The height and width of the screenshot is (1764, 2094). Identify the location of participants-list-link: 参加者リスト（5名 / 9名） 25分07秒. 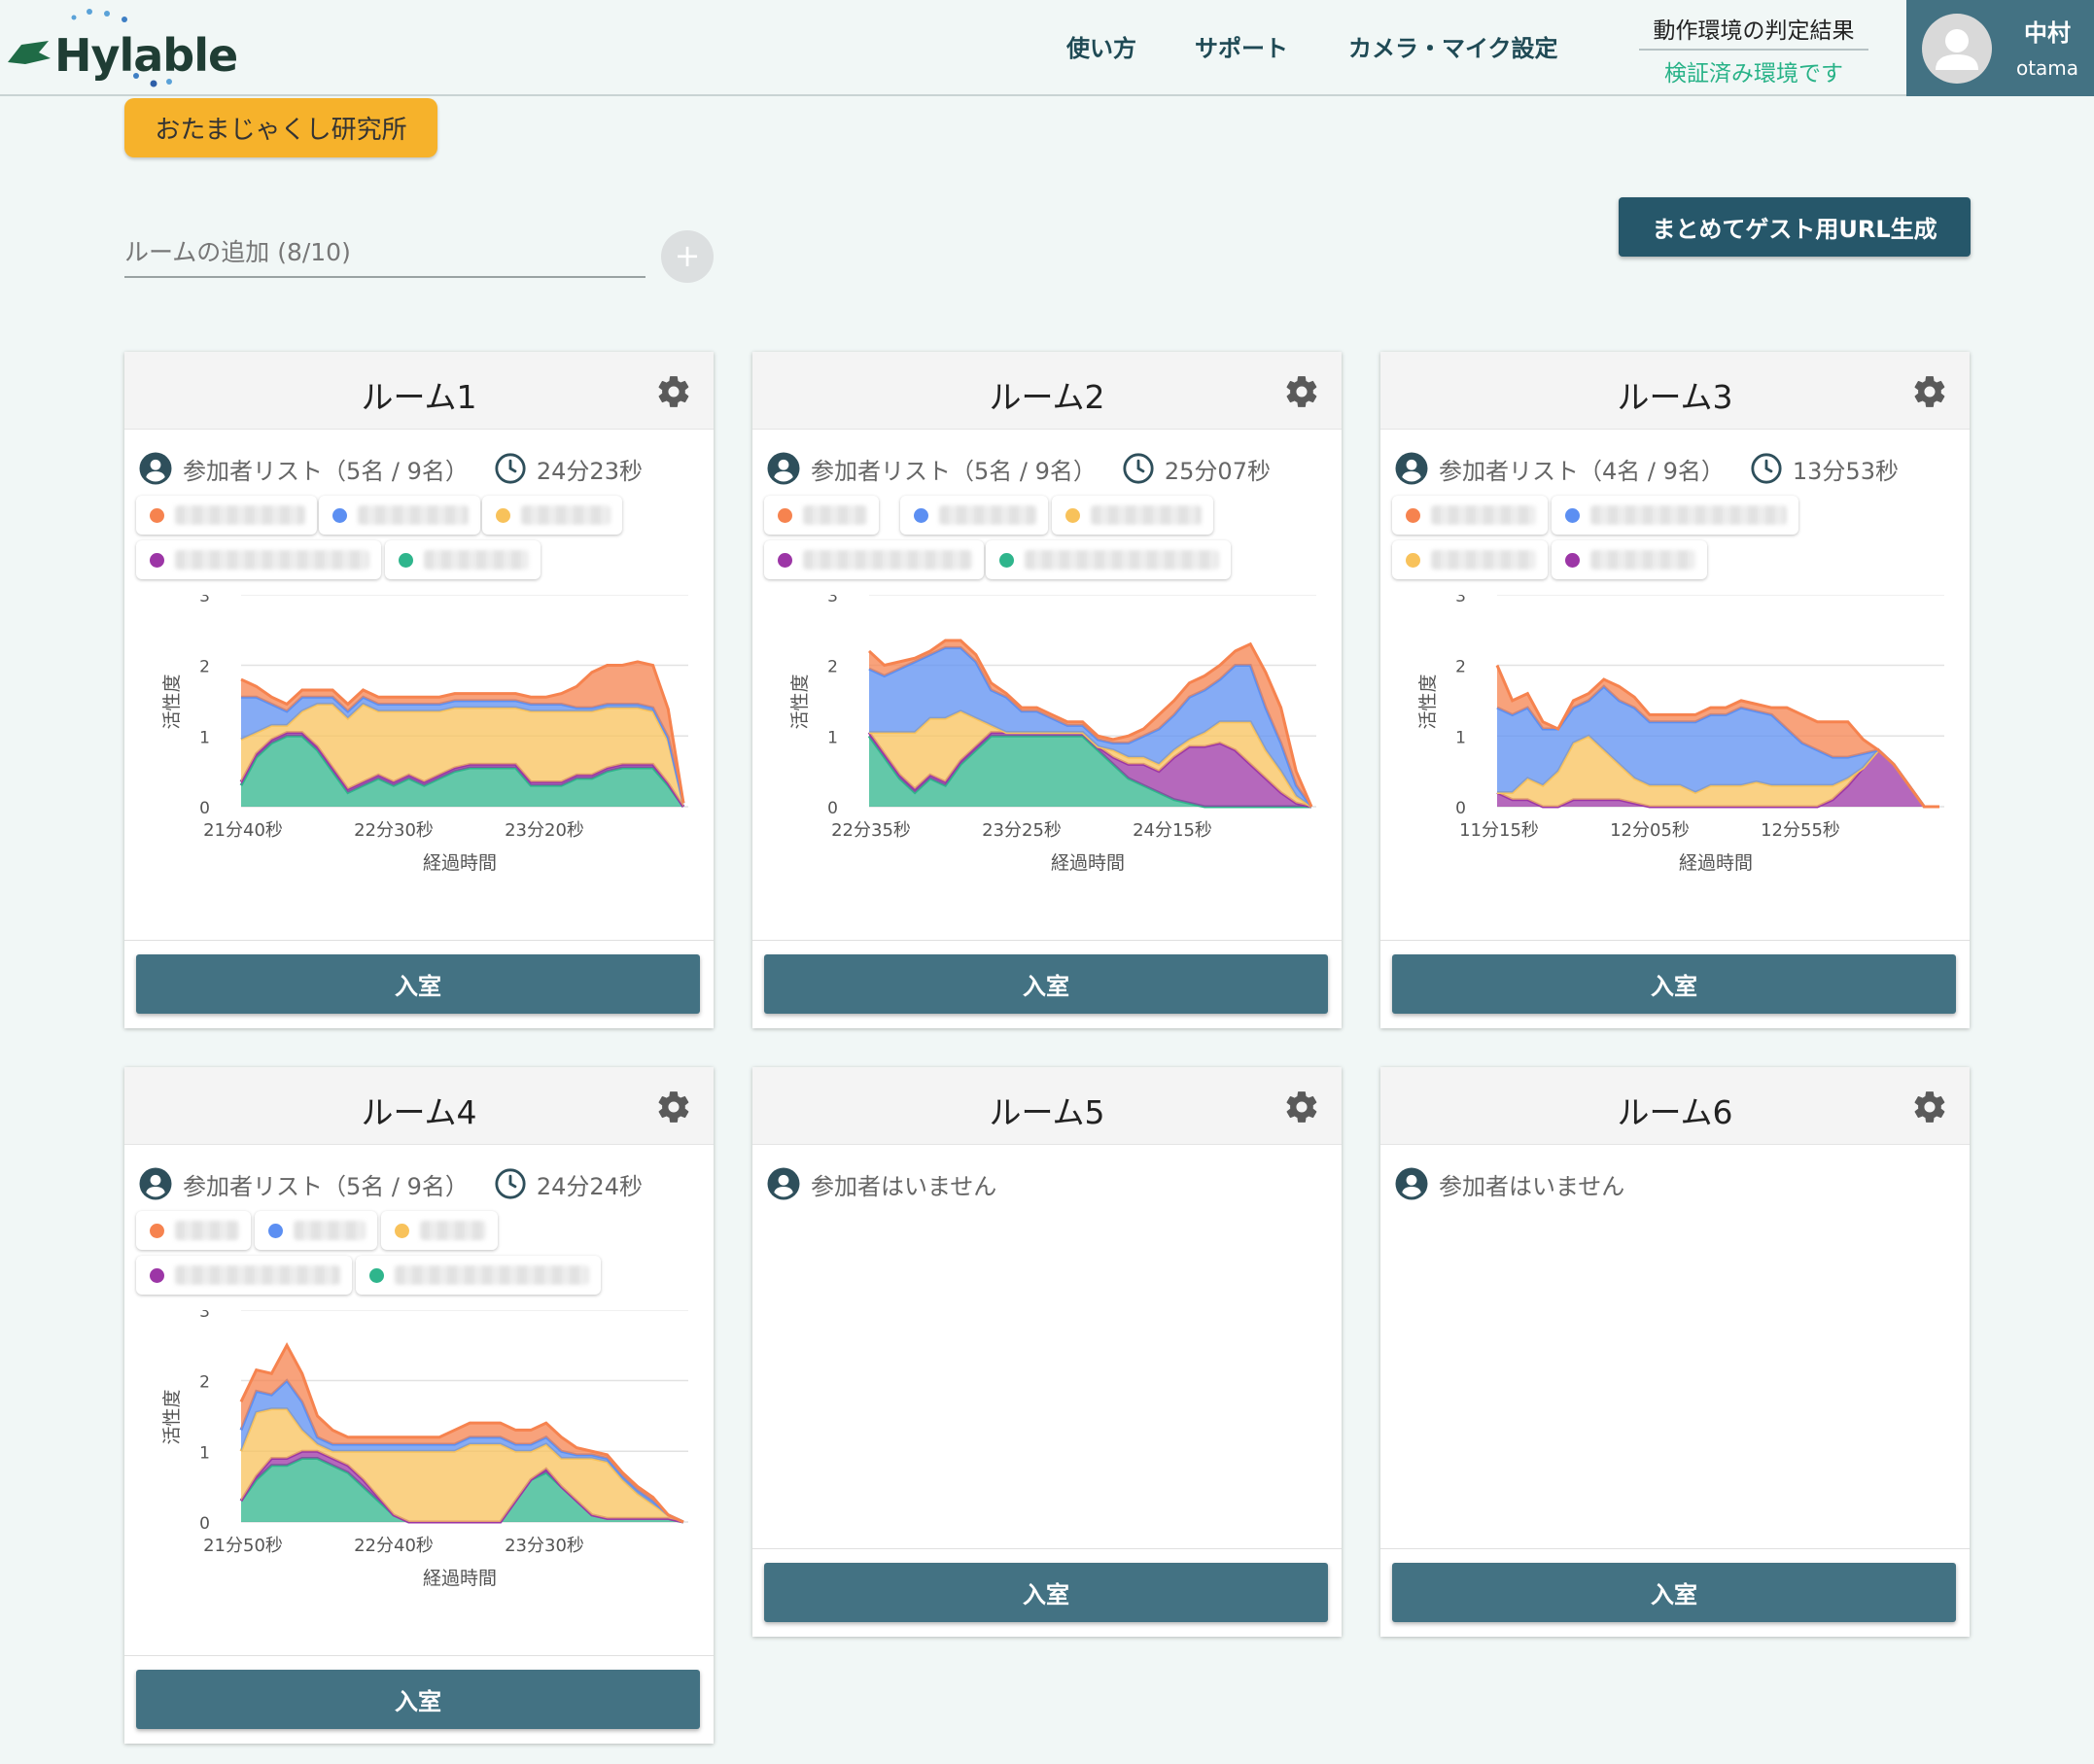
(1018, 468).